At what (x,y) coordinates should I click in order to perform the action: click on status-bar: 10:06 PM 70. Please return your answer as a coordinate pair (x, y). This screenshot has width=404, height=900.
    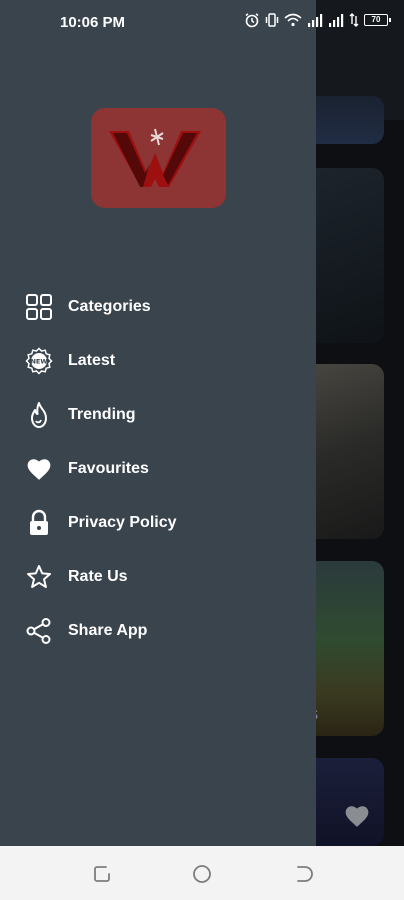
    Looking at the image, I should click on (202, 22).